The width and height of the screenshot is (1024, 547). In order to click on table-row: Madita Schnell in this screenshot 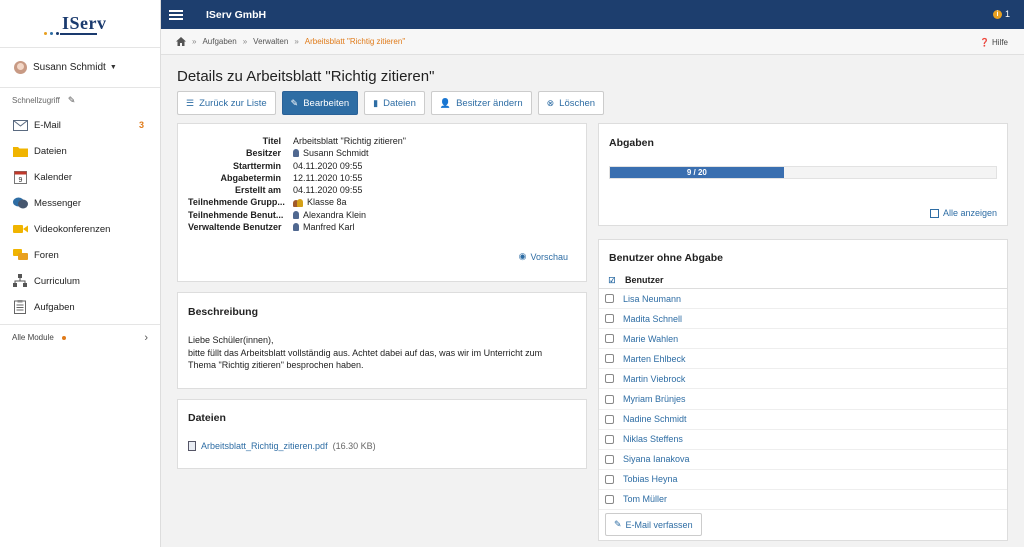, I will do `click(803, 319)`.